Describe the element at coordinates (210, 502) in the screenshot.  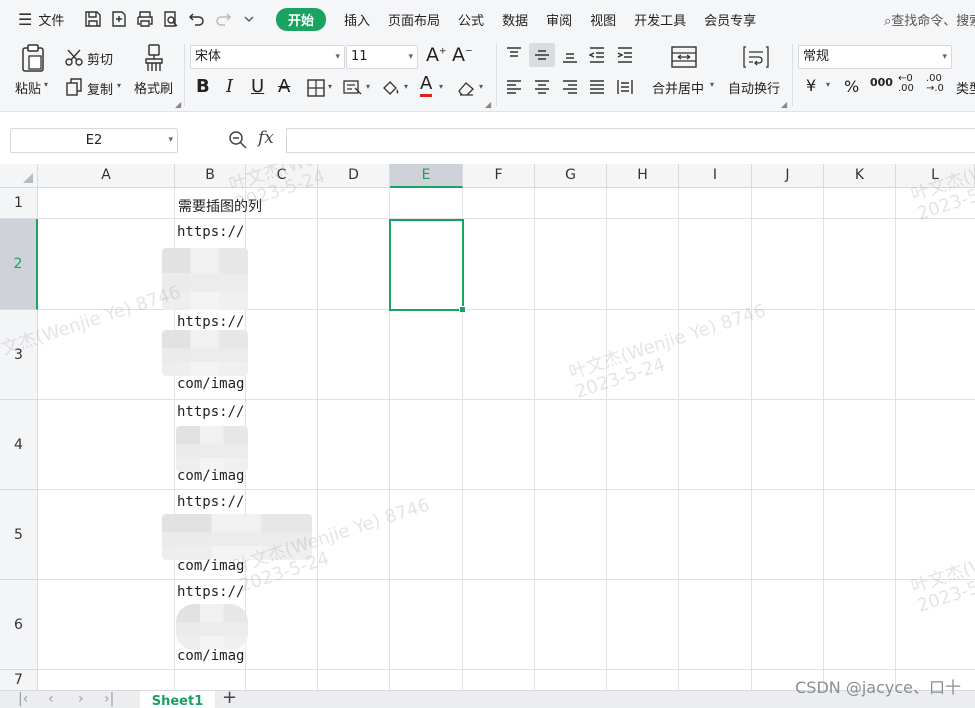
I see `cell-b5-line1: https://` at that location.